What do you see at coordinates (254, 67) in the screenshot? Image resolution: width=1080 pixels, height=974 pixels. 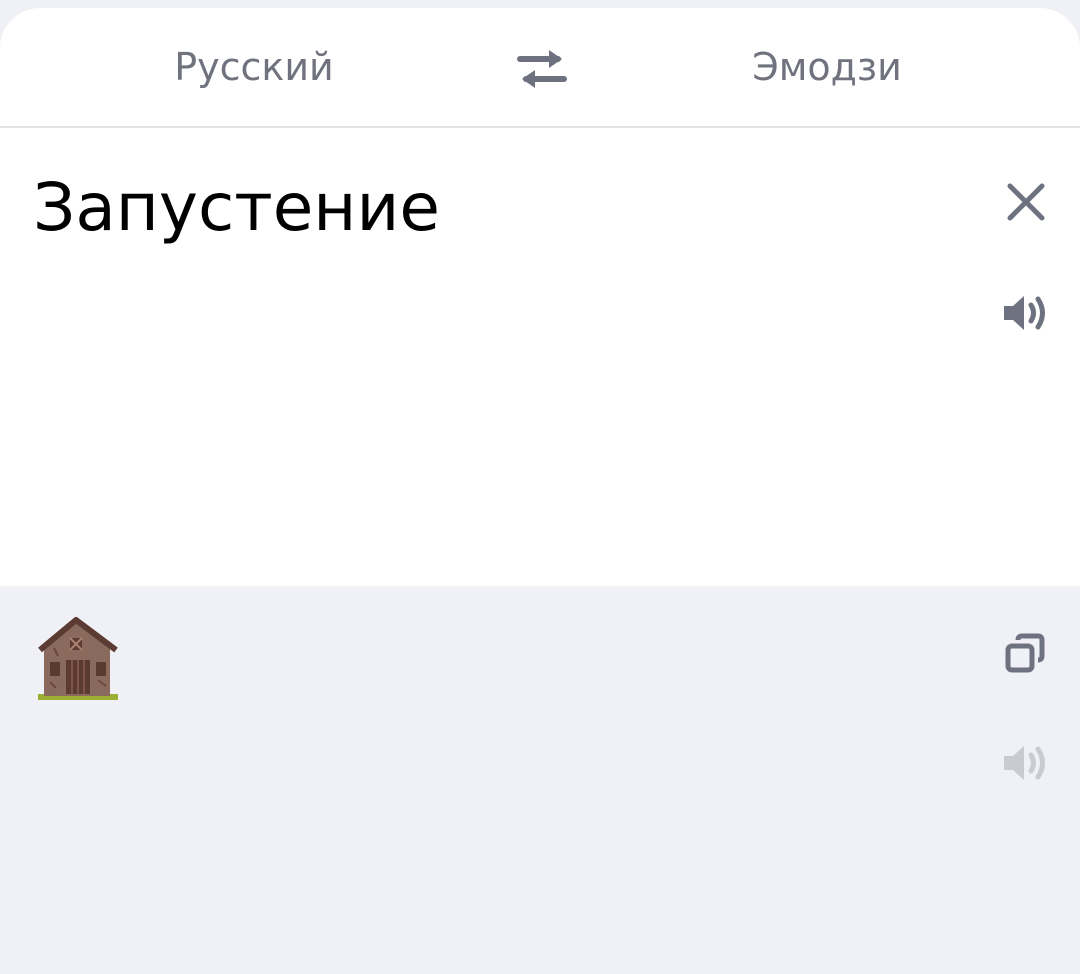 I see `source-language-button: Русский` at bounding box center [254, 67].